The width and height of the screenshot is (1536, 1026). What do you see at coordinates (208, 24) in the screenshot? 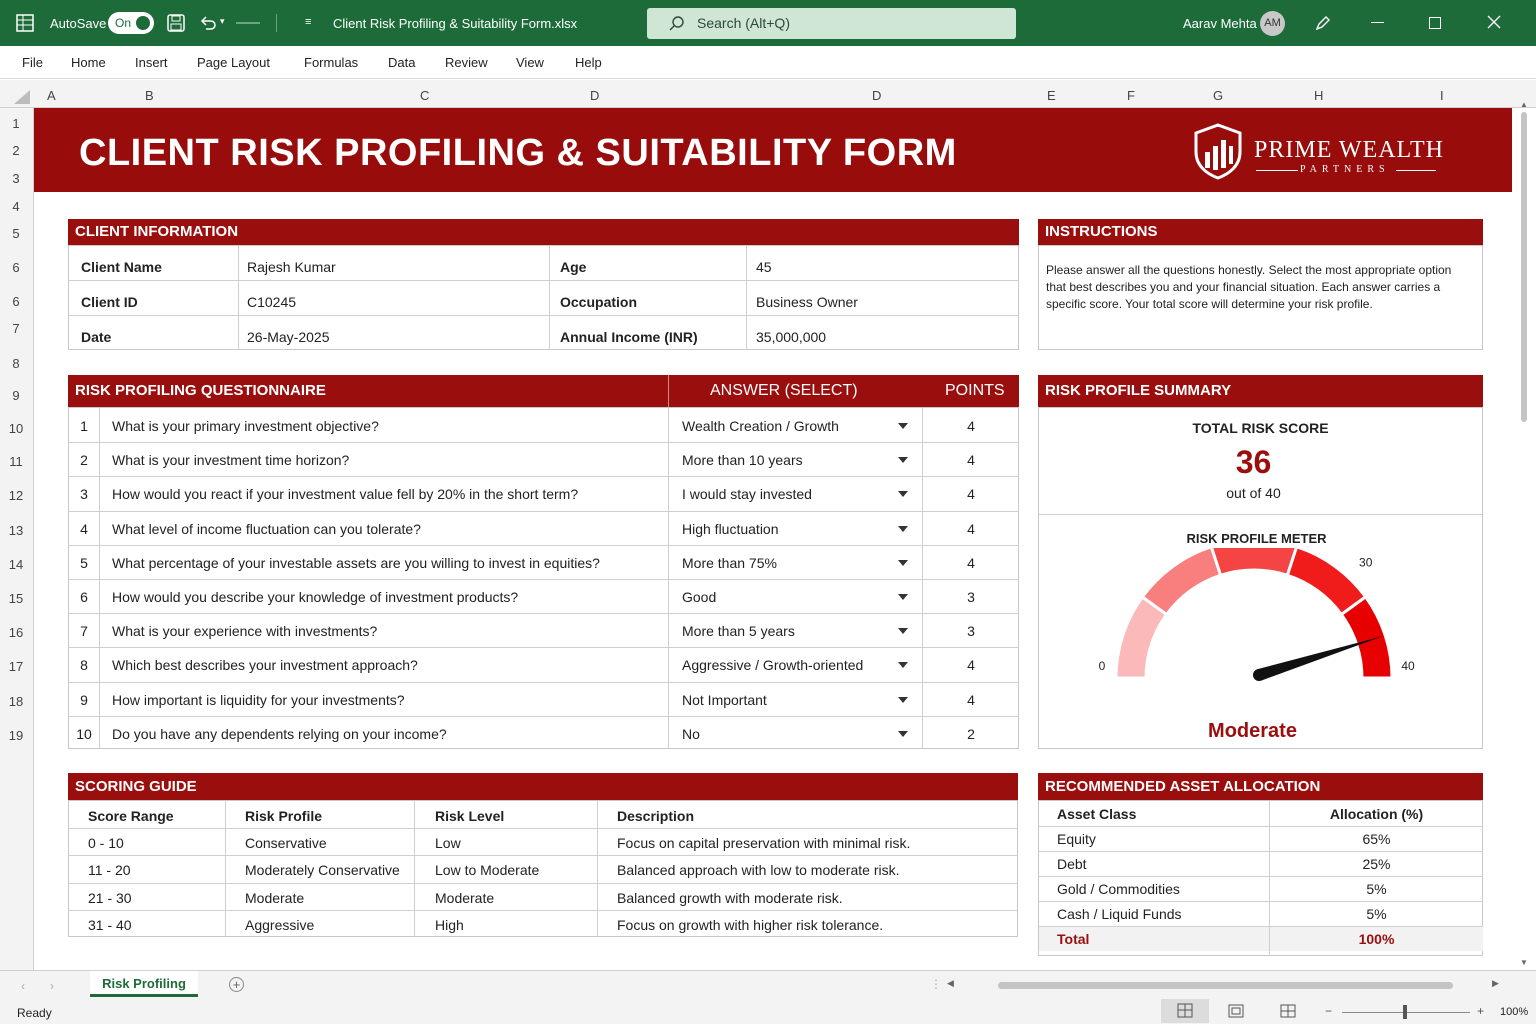
I see `undo-icon` at bounding box center [208, 24].